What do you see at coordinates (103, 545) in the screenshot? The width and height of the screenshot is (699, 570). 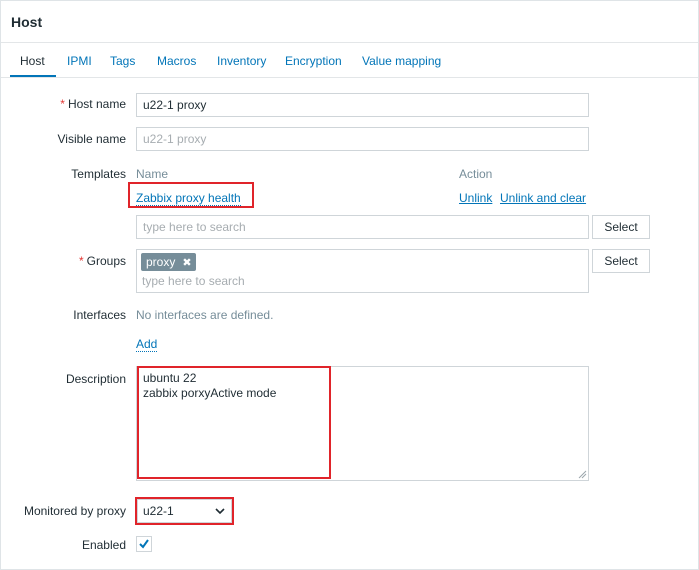 I see `enabled-label: Enabled` at bounding box center [103, 545].